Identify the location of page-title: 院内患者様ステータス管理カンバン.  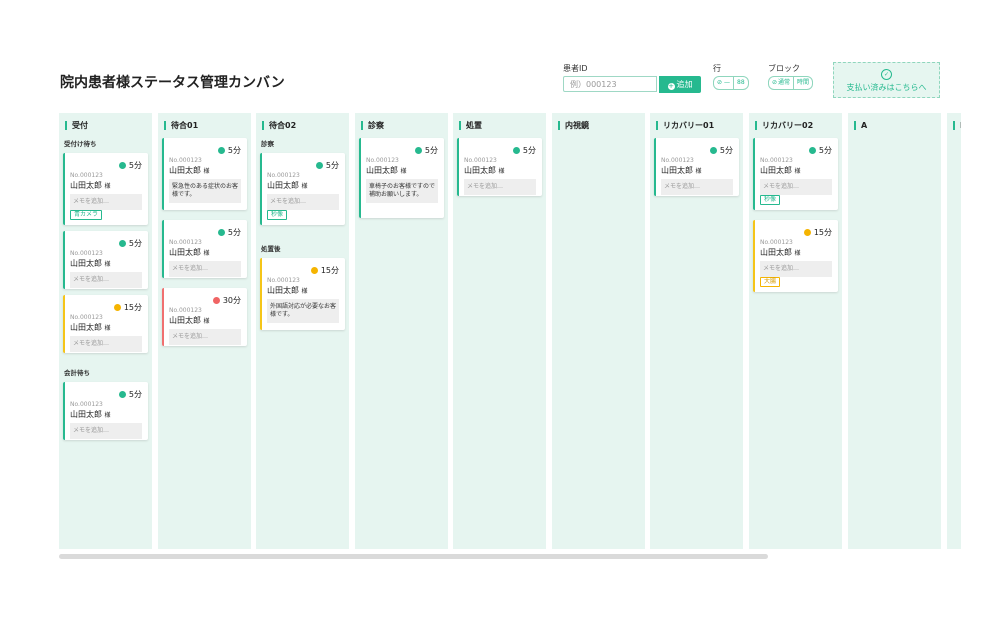
(172, 83).